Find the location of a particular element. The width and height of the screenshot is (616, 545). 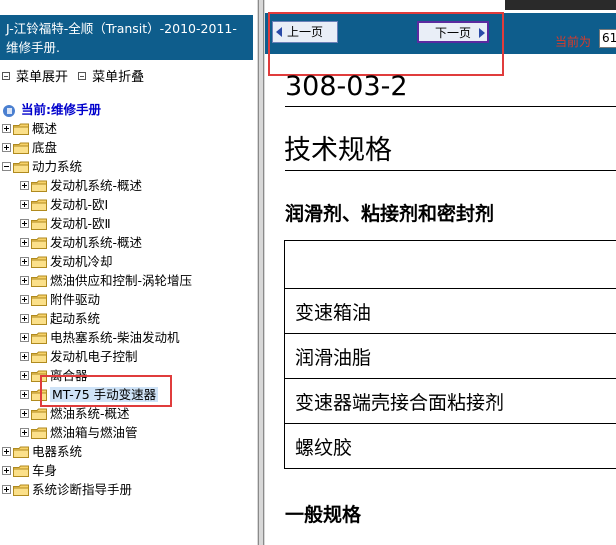

table-row: 变速器端壳接合面粘接剂 is located at coordinates (450, 401).